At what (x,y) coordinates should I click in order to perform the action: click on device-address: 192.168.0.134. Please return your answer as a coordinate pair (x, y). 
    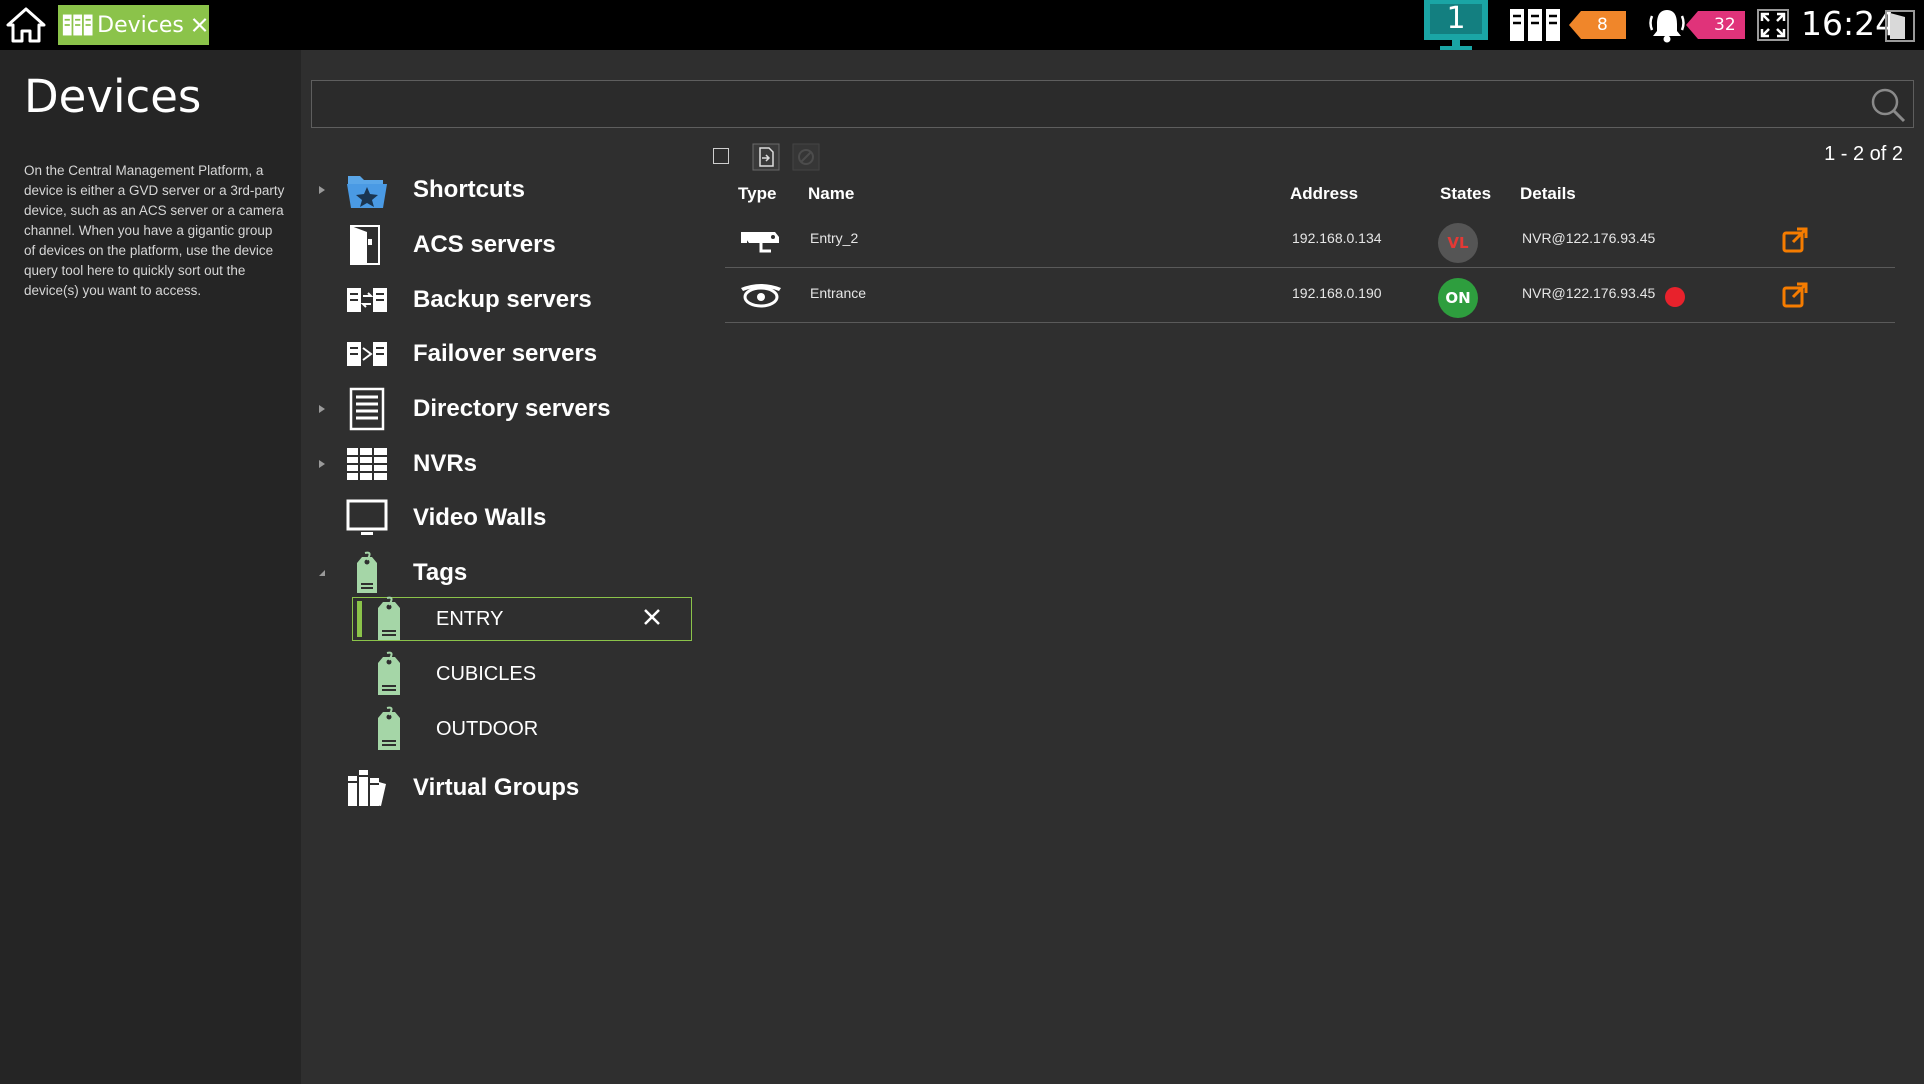
    Looking at the image, I should click on (1337, 238).